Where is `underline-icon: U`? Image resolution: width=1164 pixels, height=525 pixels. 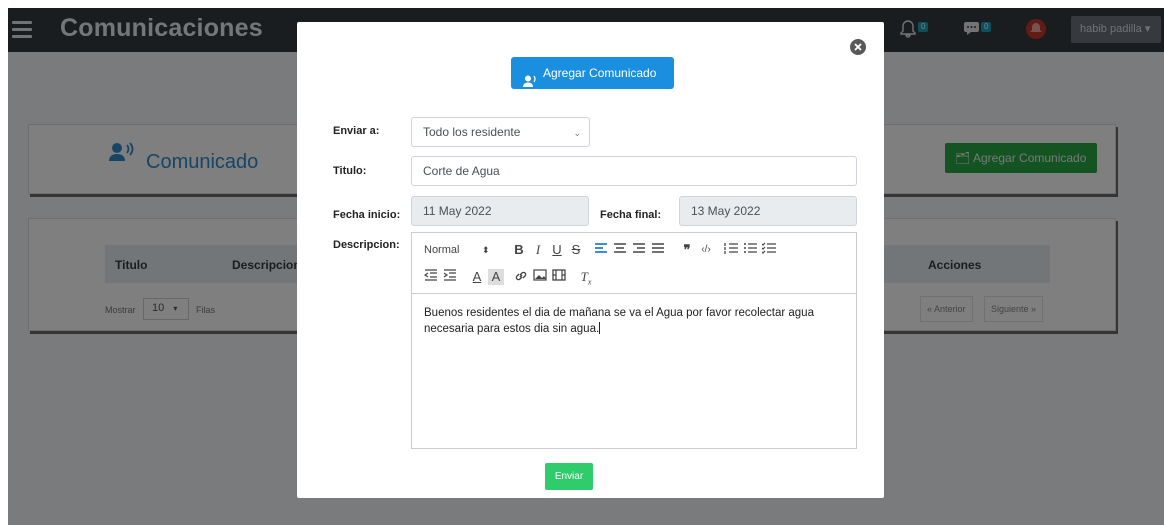 underline-icon: U is located at coordinates (557, 250).